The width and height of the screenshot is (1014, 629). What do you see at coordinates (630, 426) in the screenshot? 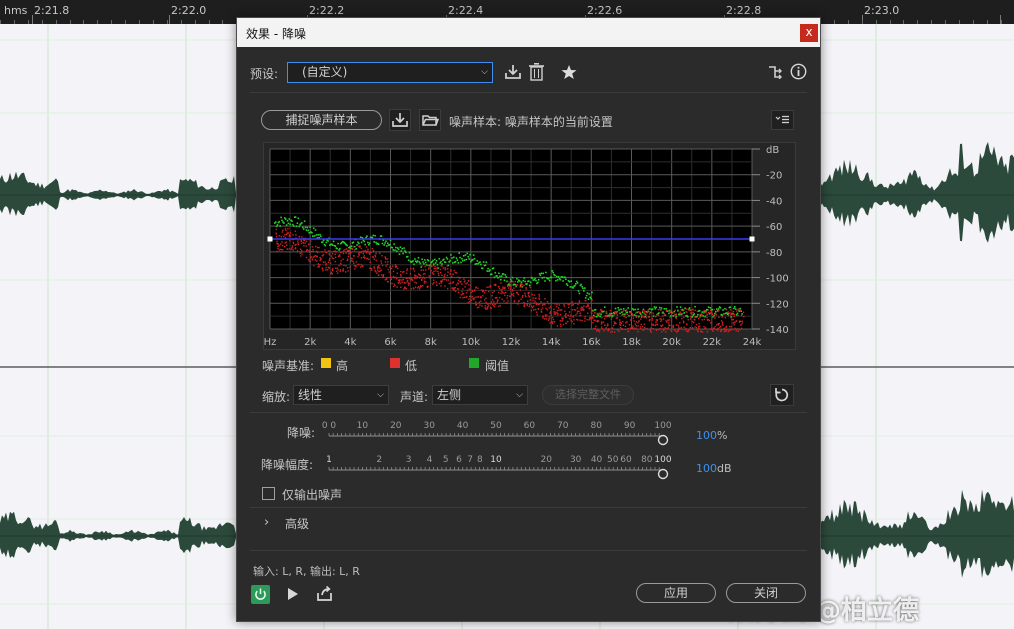
I see `slider-tick-label: 90` at bounding box center [630, 426].